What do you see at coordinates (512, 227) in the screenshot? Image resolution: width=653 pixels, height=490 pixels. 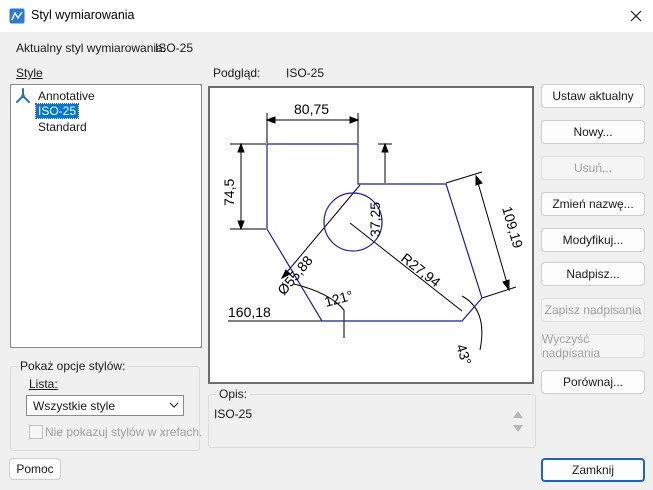 I see `dim-slant: 109,19` at bounding box center [512, 227].